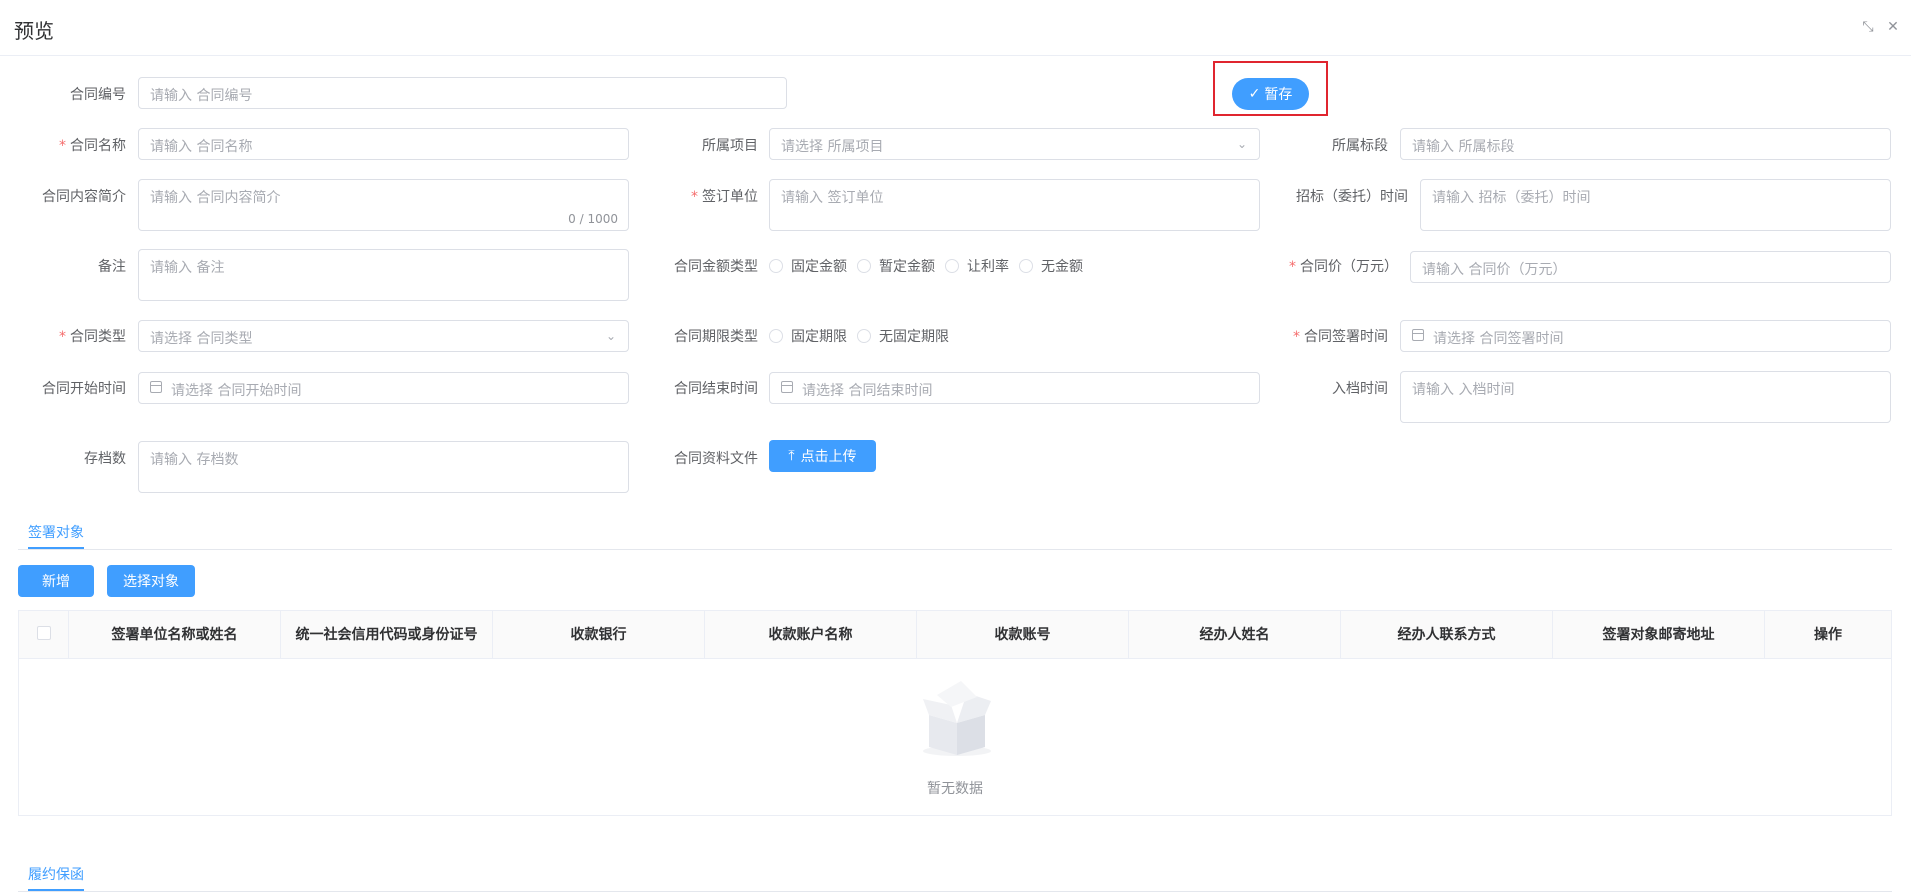 Image resolution: width=1911 pixels, height=896 pixels. Describe the element at coordinates (599, 635) in the screenshot. I see `column-header: 收款银行` at that location.